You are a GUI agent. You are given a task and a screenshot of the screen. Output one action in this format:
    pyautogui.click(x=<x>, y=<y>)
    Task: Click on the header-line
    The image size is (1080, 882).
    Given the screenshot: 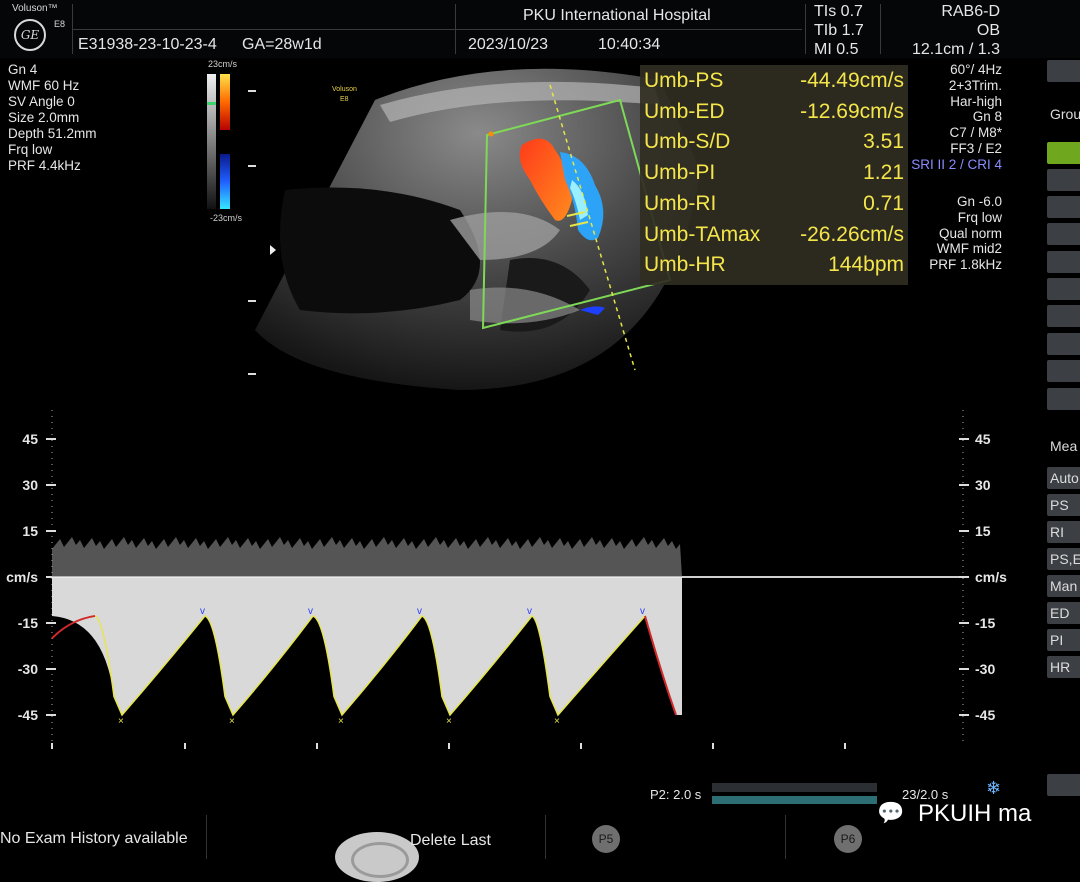 What is the action you would take?
    pyautogui.click(x=437, y=29)
    